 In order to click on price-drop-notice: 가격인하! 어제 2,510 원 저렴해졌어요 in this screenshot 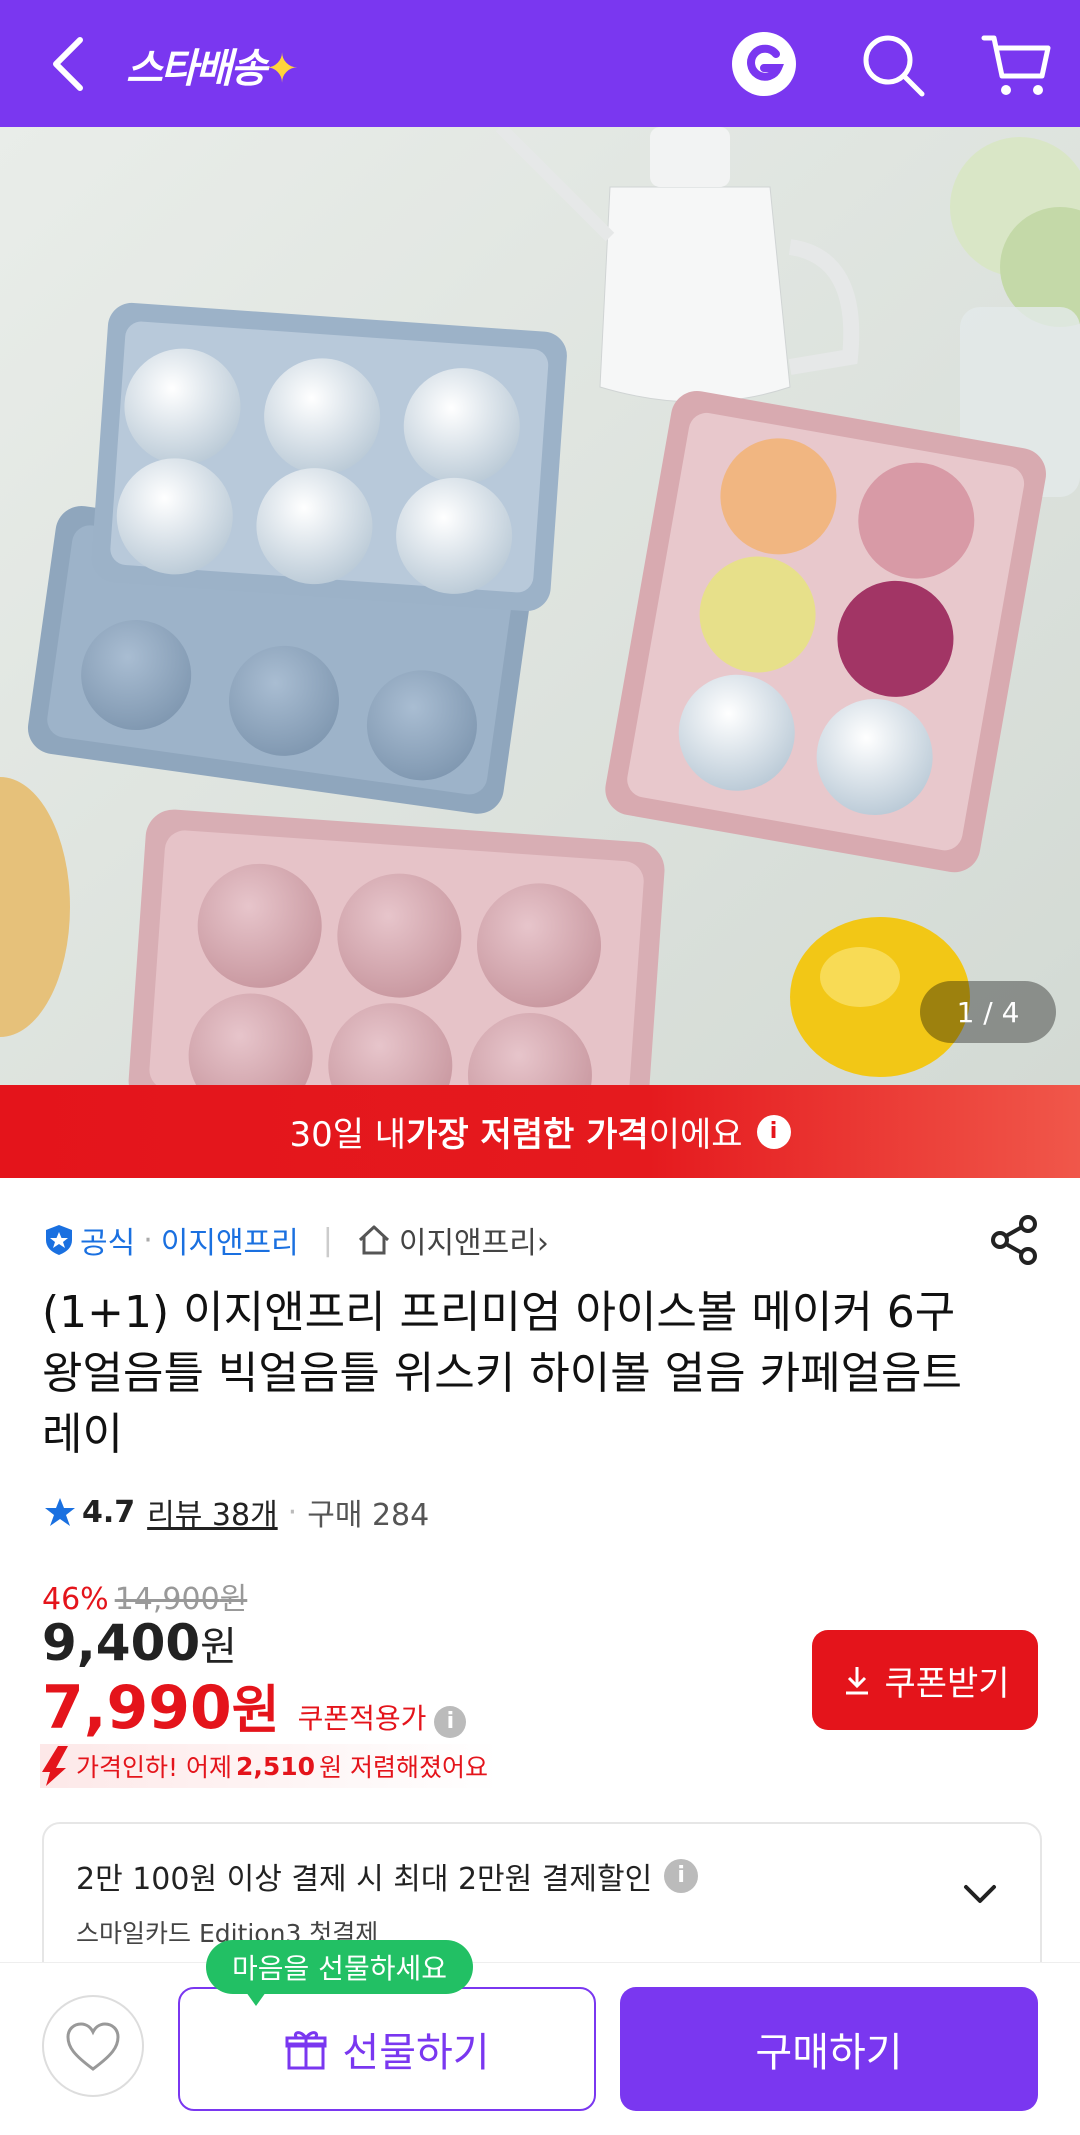, I will do `click(269, 1766)`.